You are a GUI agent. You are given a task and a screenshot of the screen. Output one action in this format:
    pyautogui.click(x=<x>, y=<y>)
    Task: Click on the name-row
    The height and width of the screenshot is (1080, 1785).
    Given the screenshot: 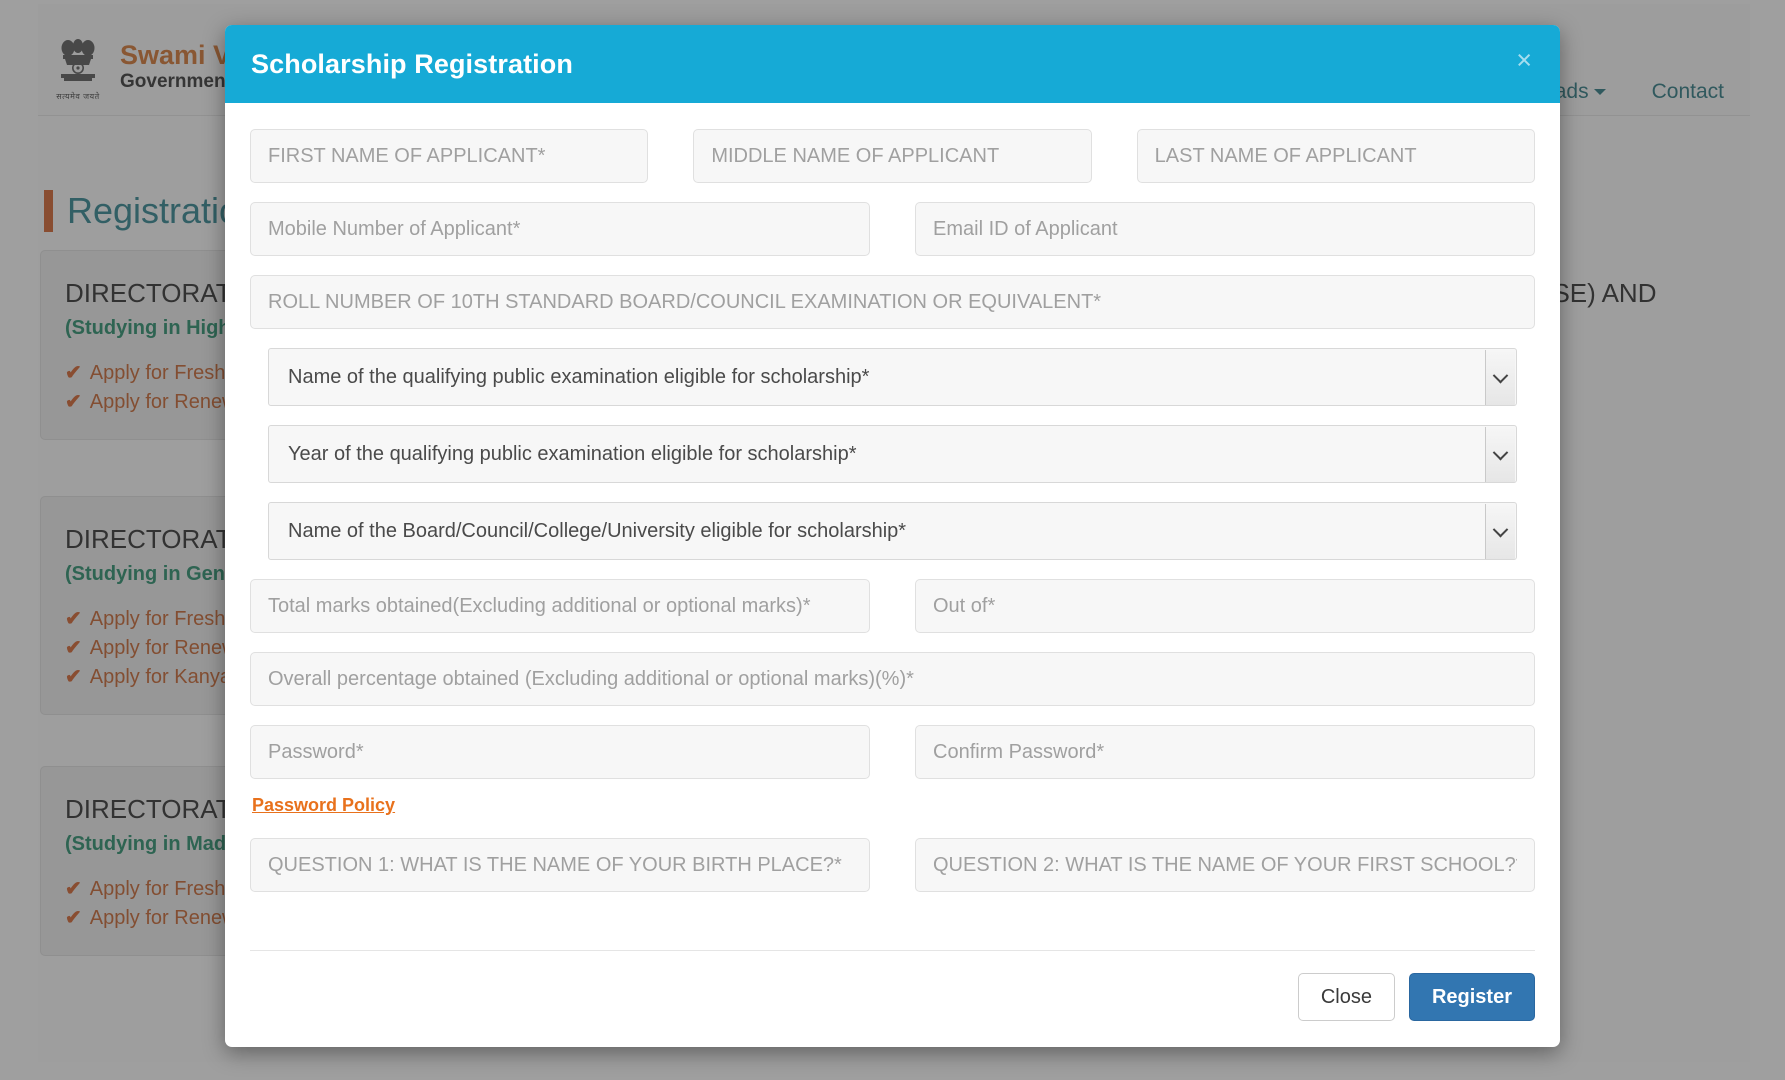 What is the action you would take?
    pyautogui.click(x=892, y=156)
    